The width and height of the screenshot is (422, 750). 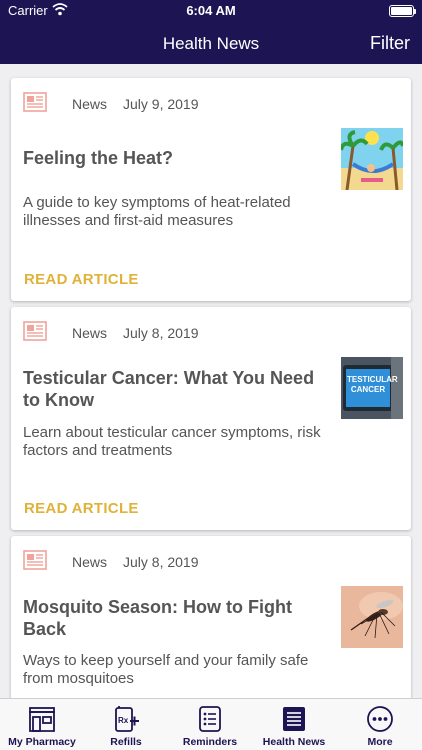 I want to click on tab-my-pharmacy: My Pharmacy, so click(x=42, y=724).